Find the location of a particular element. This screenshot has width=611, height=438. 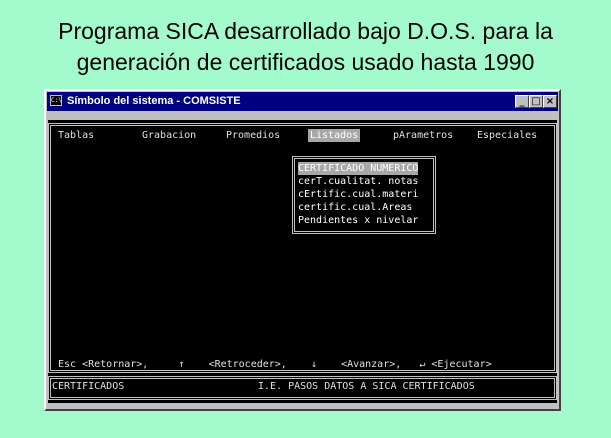

menu-item-tablas: Tablas is located at coordinates (76, 135).